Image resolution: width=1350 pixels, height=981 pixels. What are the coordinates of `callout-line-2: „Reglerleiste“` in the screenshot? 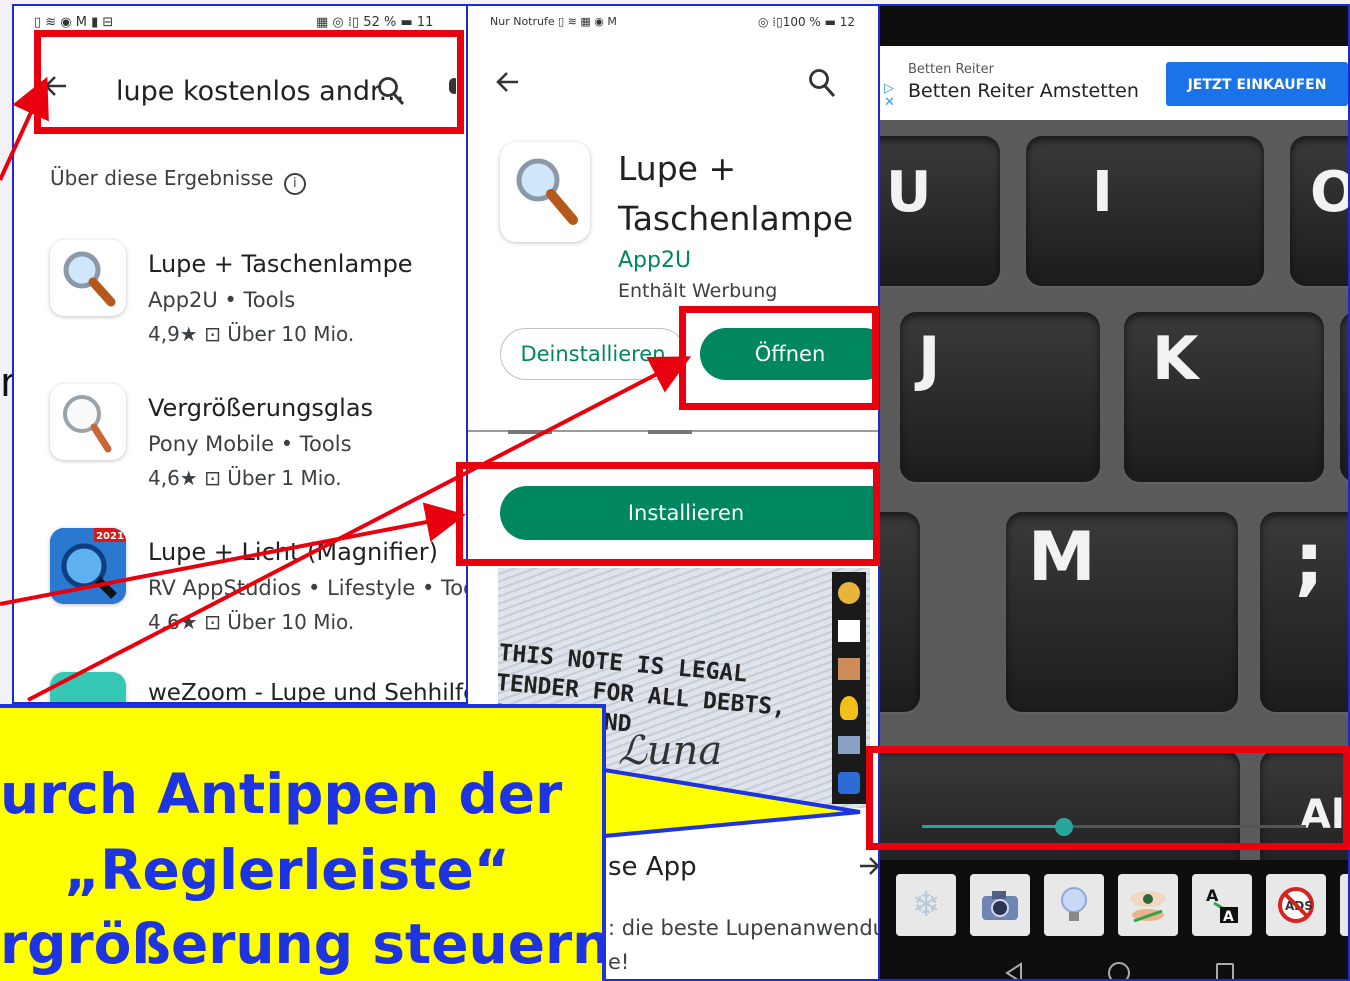 It's located at (287, 870).